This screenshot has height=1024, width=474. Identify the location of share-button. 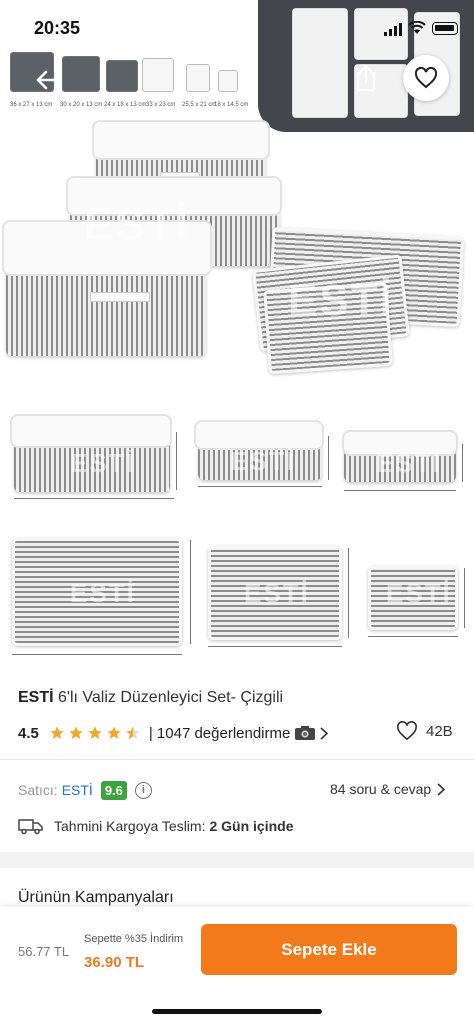
(366, 78).